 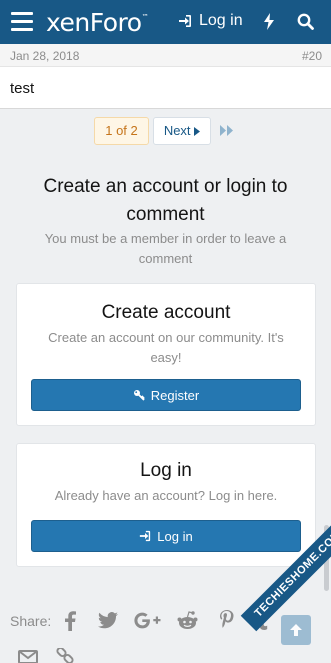 I want to click on reddit-icon, so click(x=187, y=620).